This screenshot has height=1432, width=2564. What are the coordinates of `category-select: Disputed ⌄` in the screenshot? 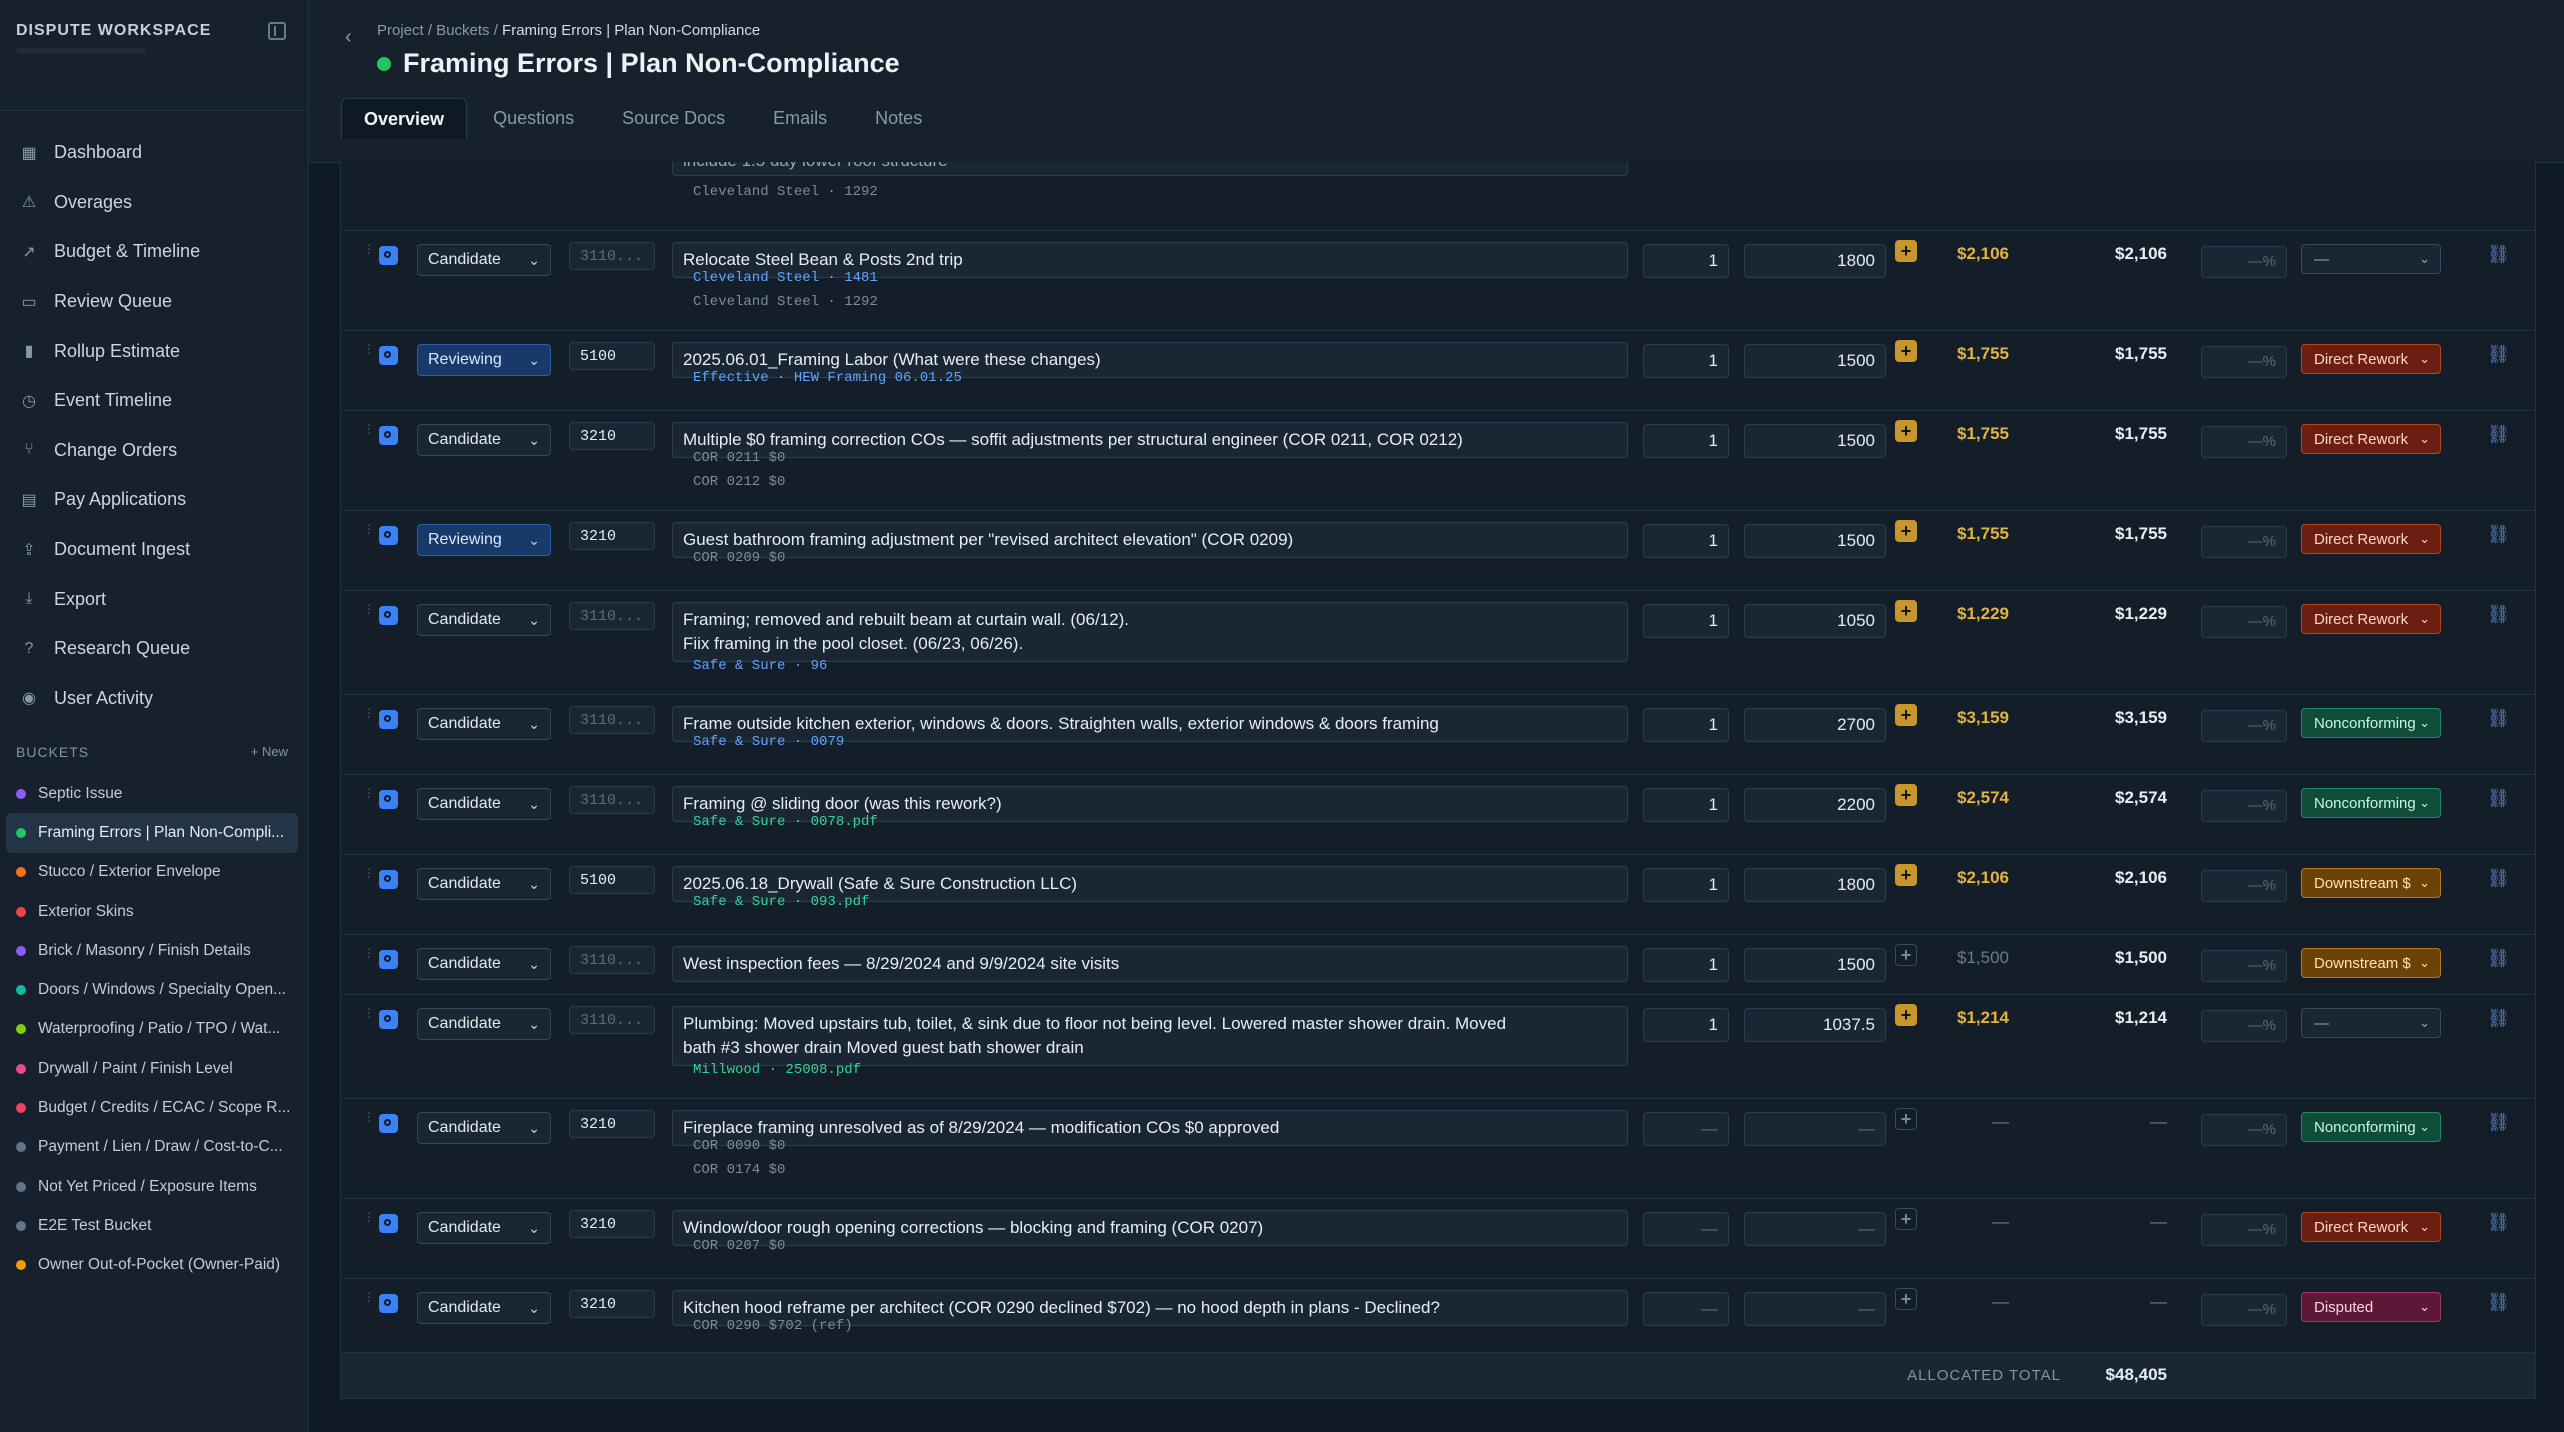 It's located at (2371, 1307).